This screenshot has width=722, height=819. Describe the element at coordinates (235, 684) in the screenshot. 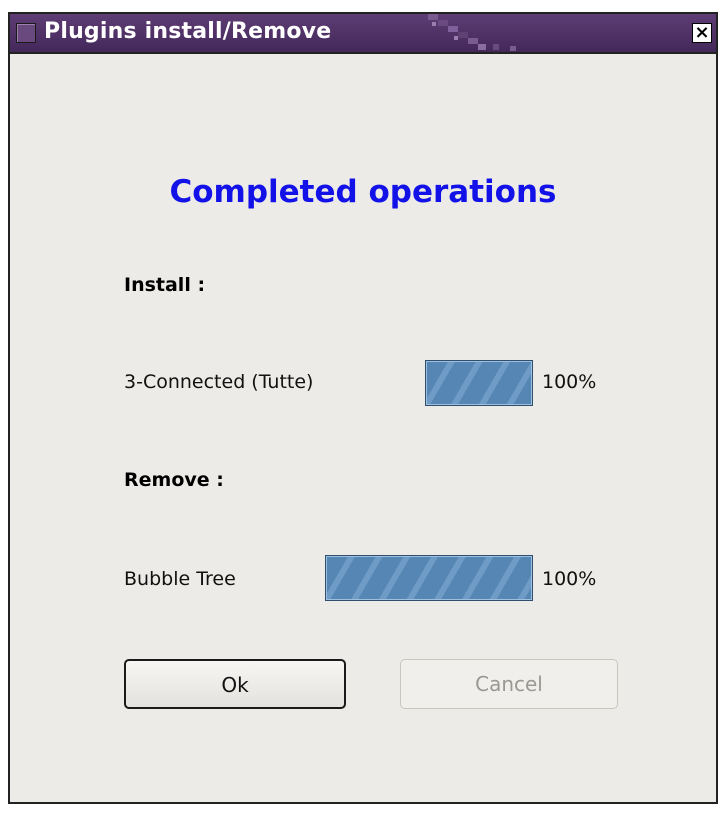

I see `ok-button: Ok` at that location.